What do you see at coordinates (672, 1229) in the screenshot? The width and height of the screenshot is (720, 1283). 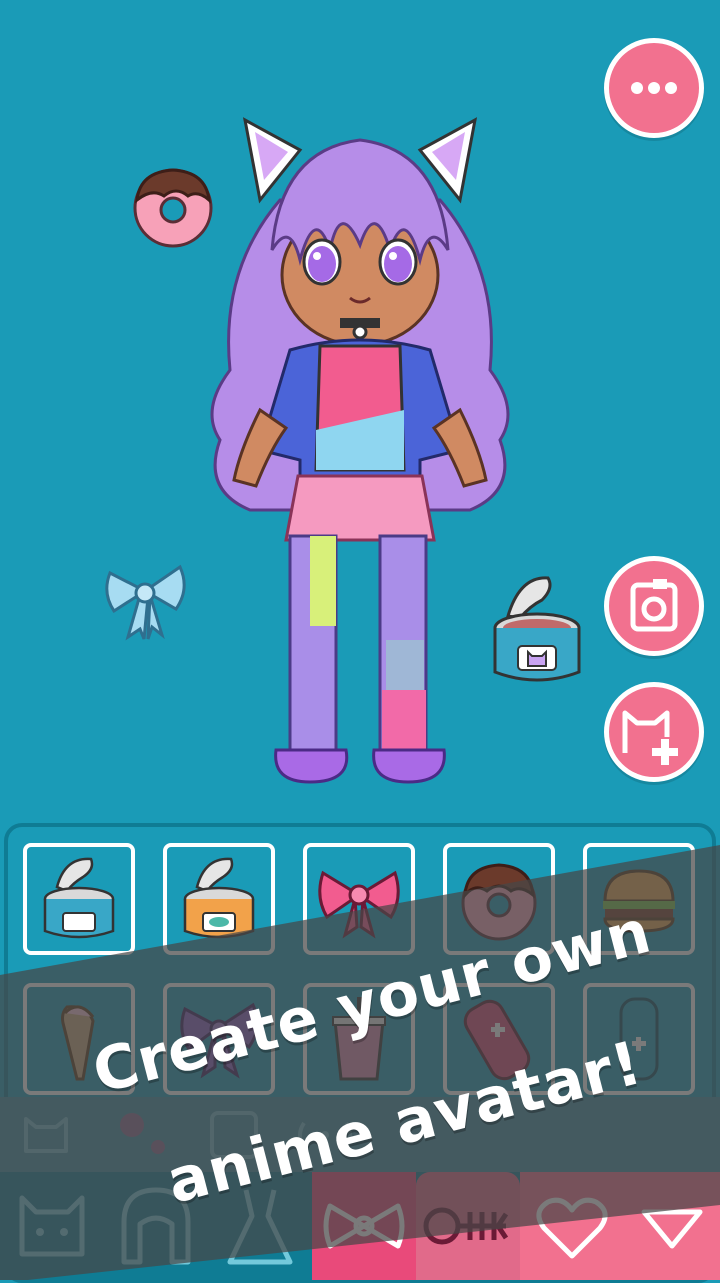 I see `triangle-down-icon` at bounding box center [672, 1229].